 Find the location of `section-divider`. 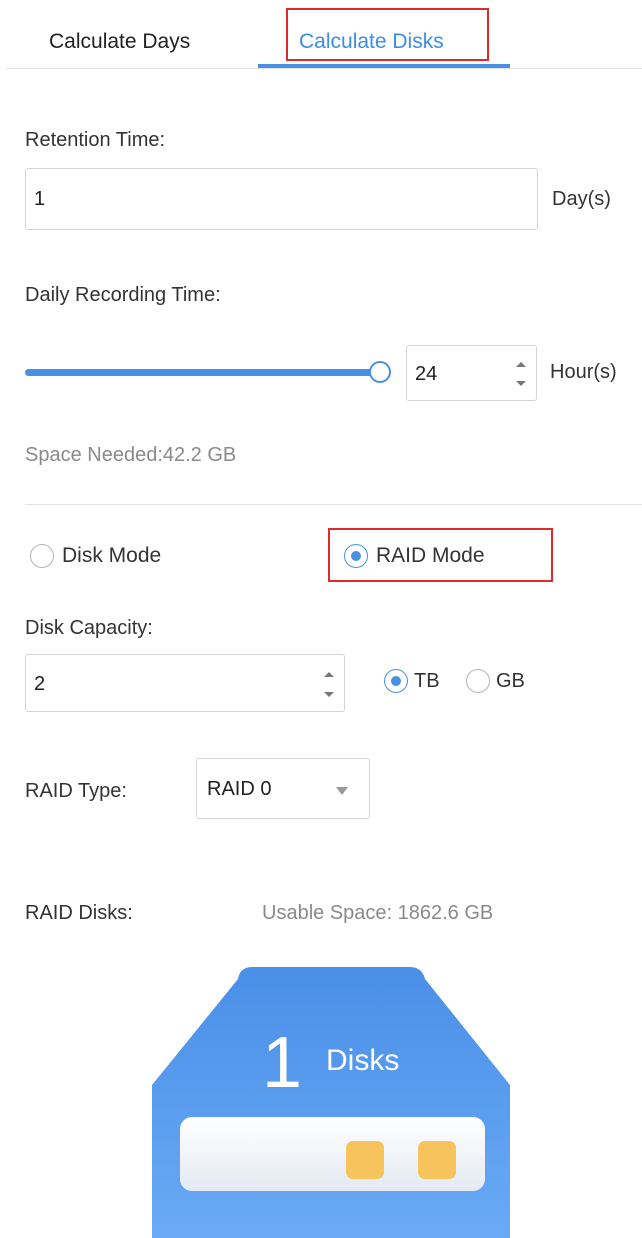

section-divider is located at coordinates (333, 504).